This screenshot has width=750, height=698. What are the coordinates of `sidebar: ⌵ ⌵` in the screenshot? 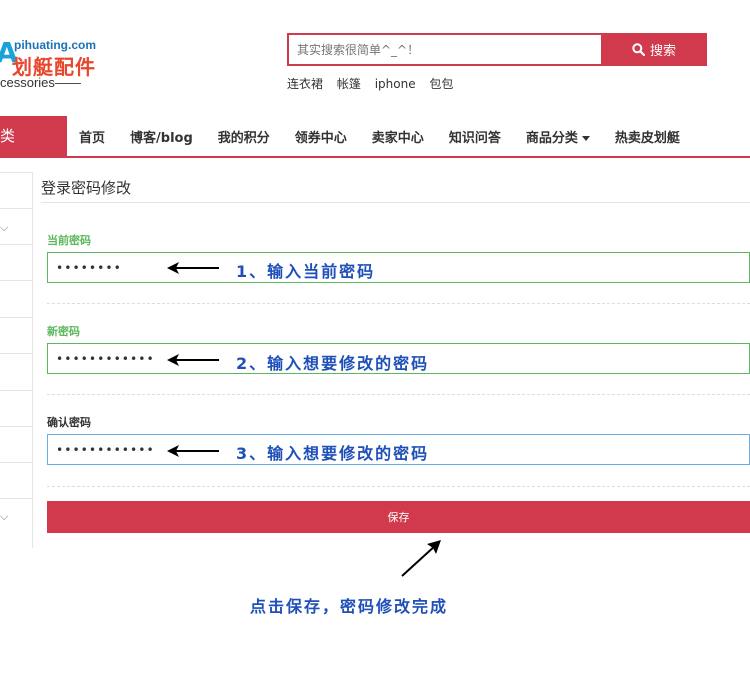 It's located at (16, 360).